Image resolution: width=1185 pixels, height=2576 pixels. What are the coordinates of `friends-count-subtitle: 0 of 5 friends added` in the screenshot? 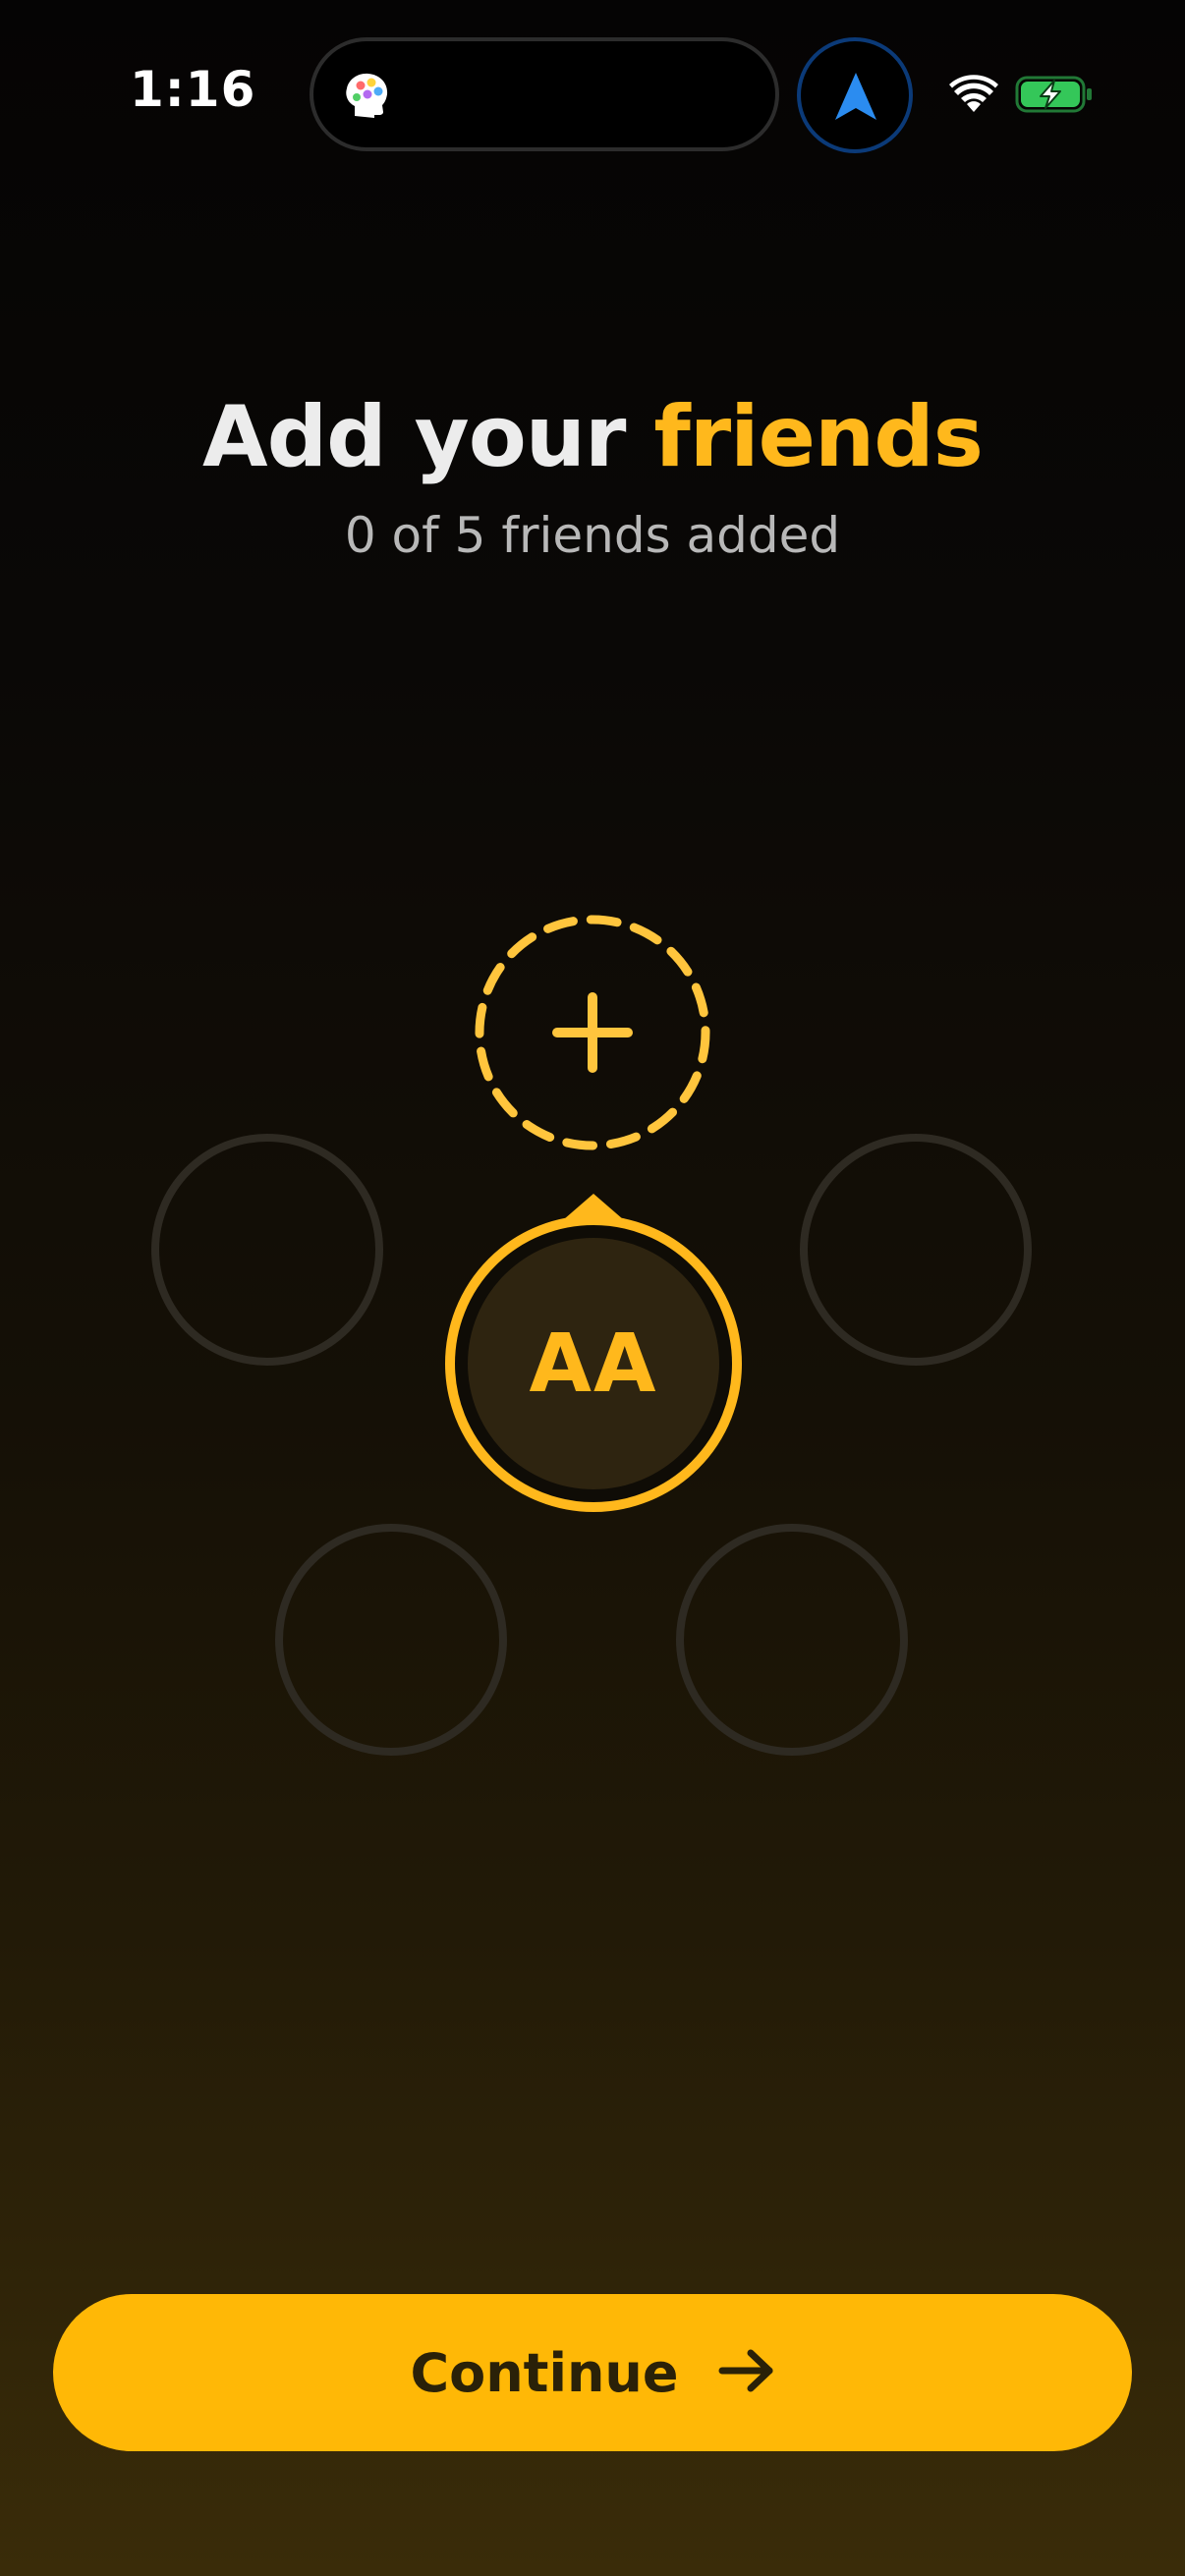 It's located at (592, 535).